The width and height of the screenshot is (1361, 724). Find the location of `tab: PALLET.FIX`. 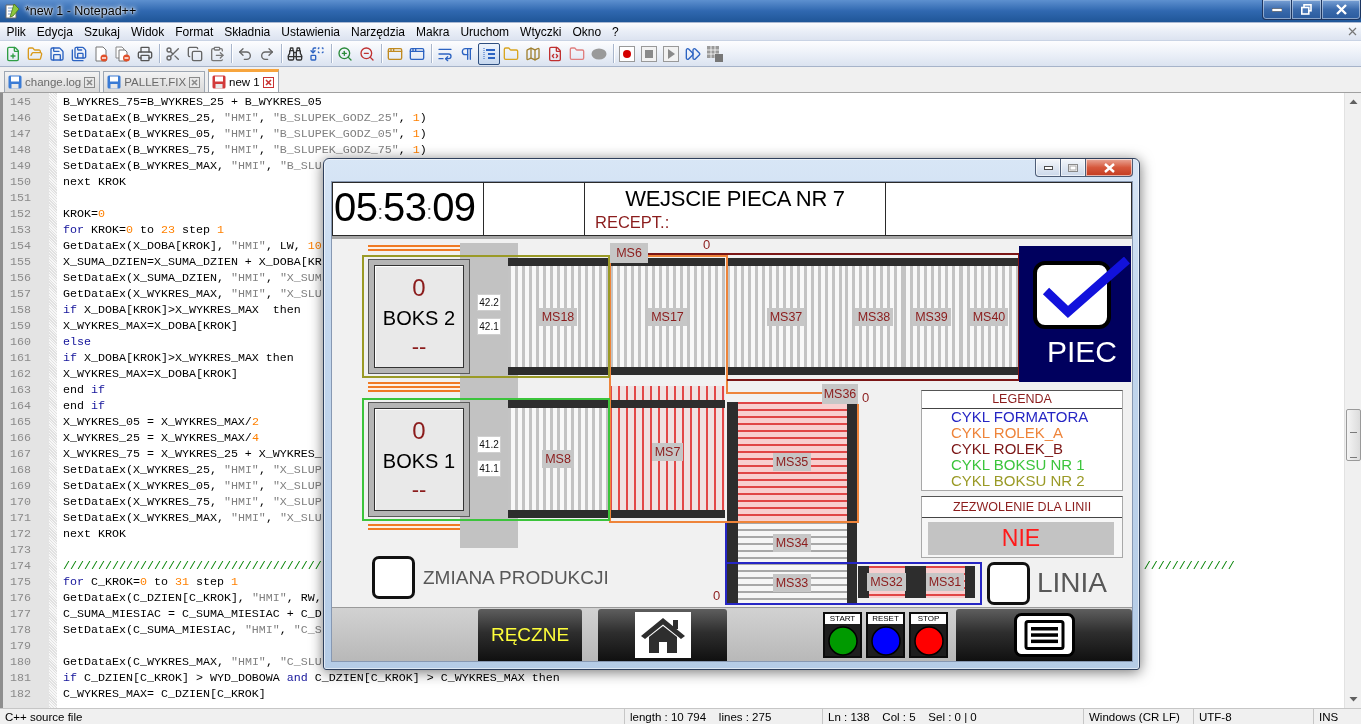

tab: PALLET.FIX is located at coordinates (154, 81).